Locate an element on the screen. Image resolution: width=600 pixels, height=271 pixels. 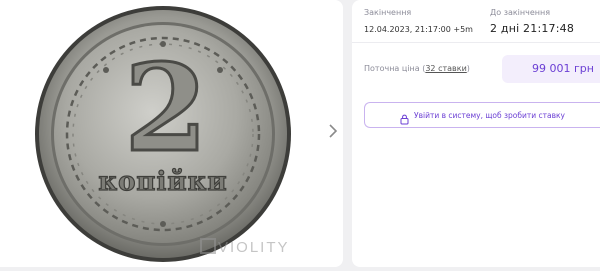
price-row: Поточна ціна (32 ставки) 99 001 грн is located at coordinates (482, 69).